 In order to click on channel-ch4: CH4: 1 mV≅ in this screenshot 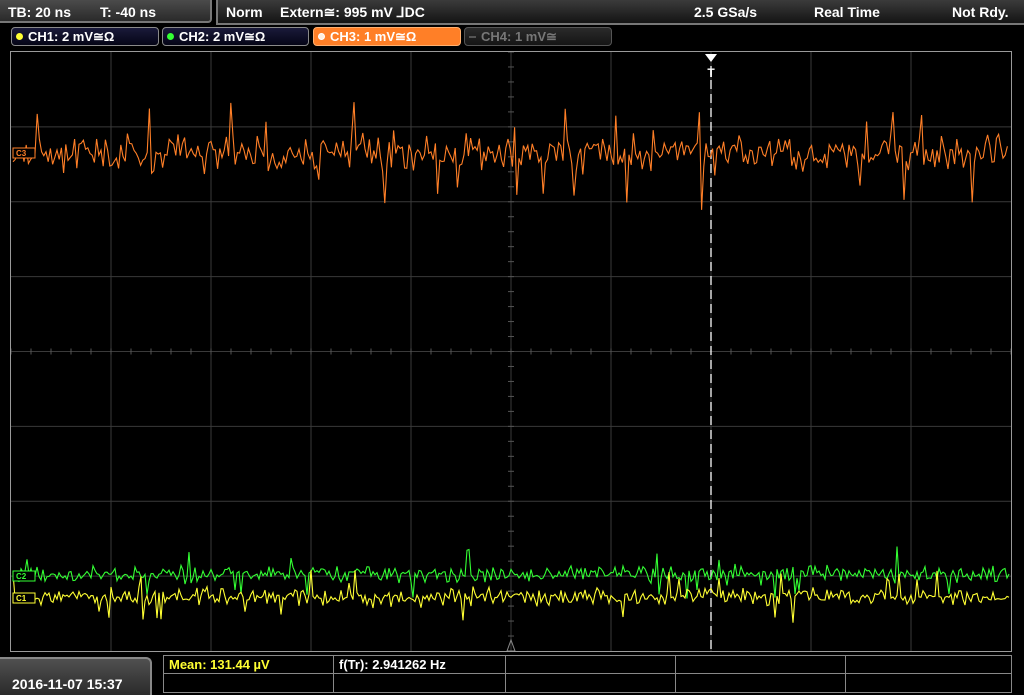, I will do `click(538, 36)`.